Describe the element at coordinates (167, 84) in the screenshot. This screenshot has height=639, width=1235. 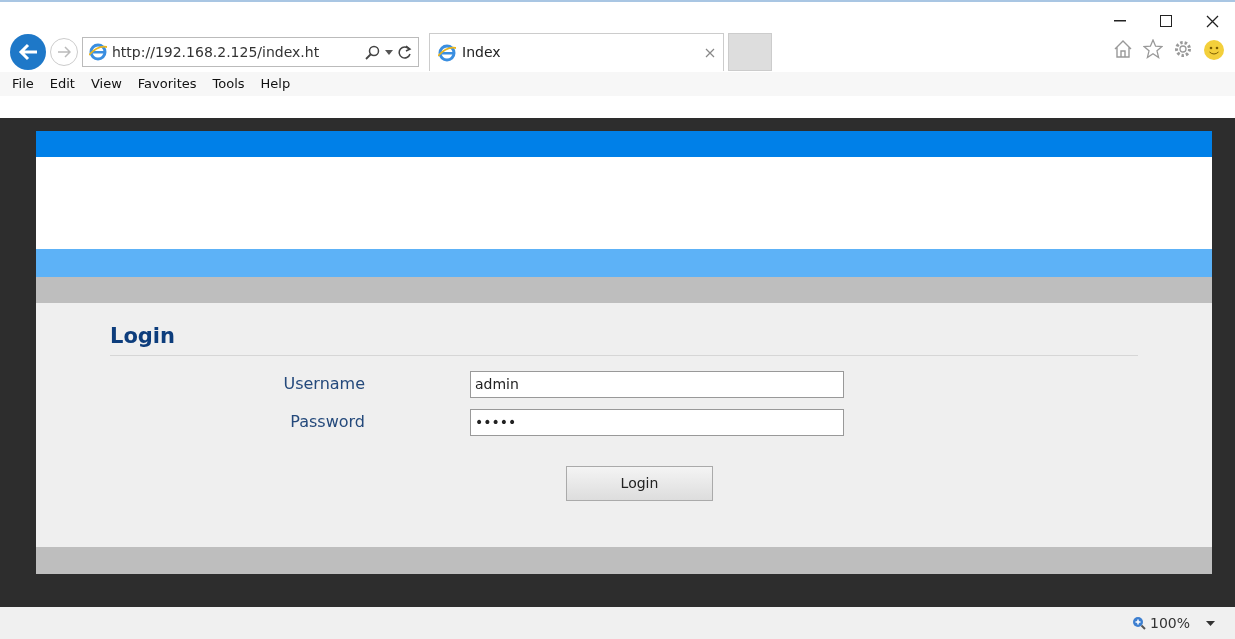
I see `menu-item: Favorites` at that location.